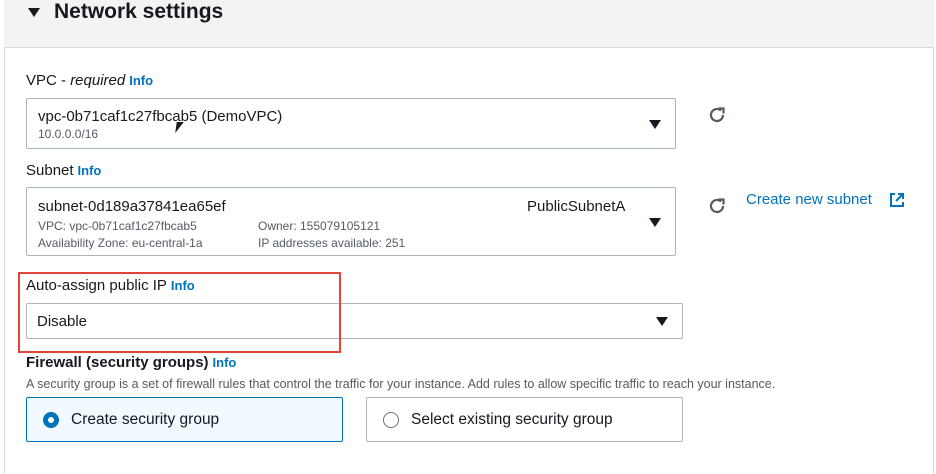  I want to click on collapse-caret-icon, so click(34, 12).